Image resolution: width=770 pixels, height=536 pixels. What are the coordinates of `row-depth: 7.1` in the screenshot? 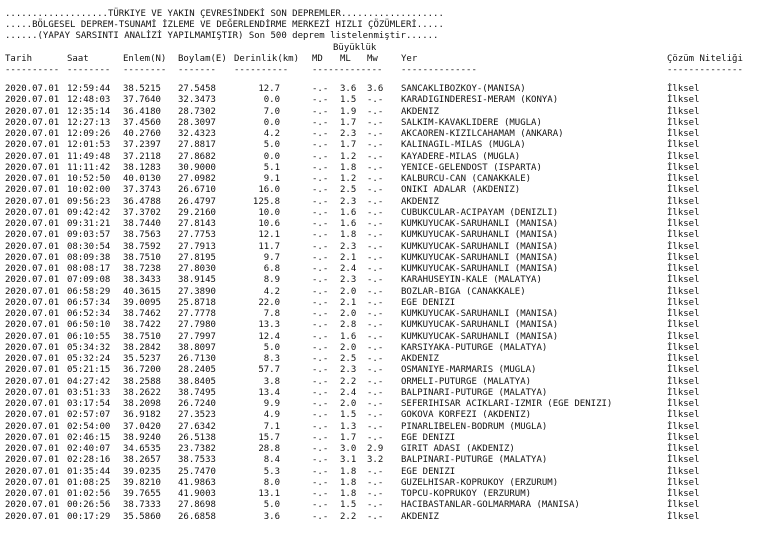 It's located at (271, 426).